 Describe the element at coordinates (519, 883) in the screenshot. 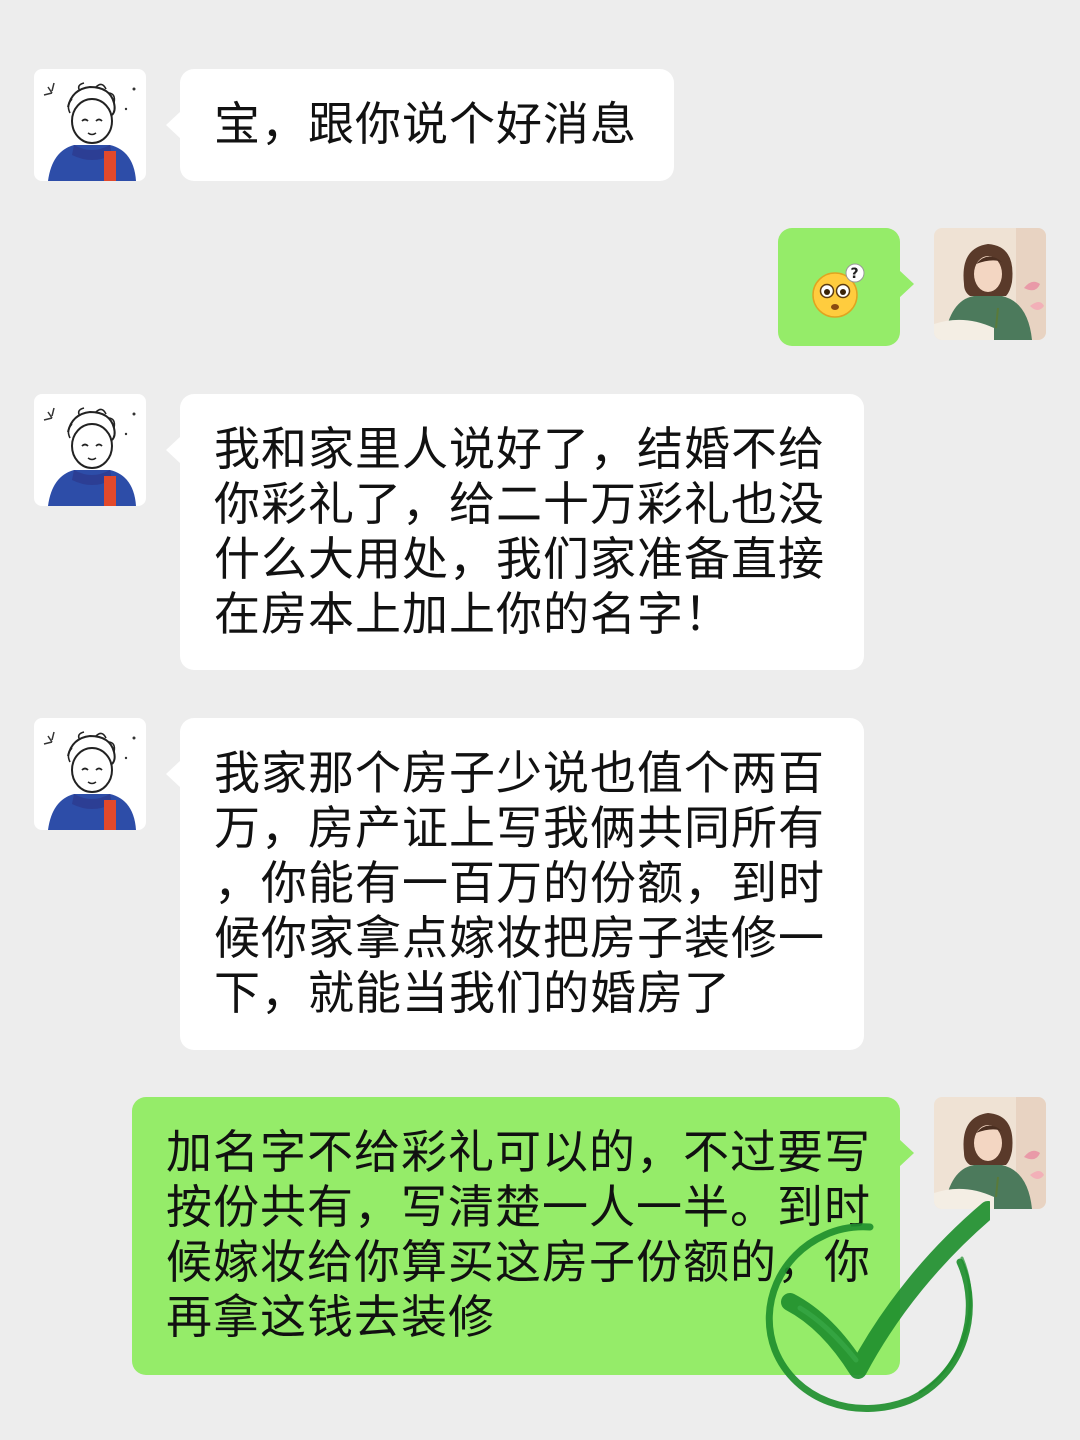

I see `message-line: ，你能有一百万的份额，到时` at that location.